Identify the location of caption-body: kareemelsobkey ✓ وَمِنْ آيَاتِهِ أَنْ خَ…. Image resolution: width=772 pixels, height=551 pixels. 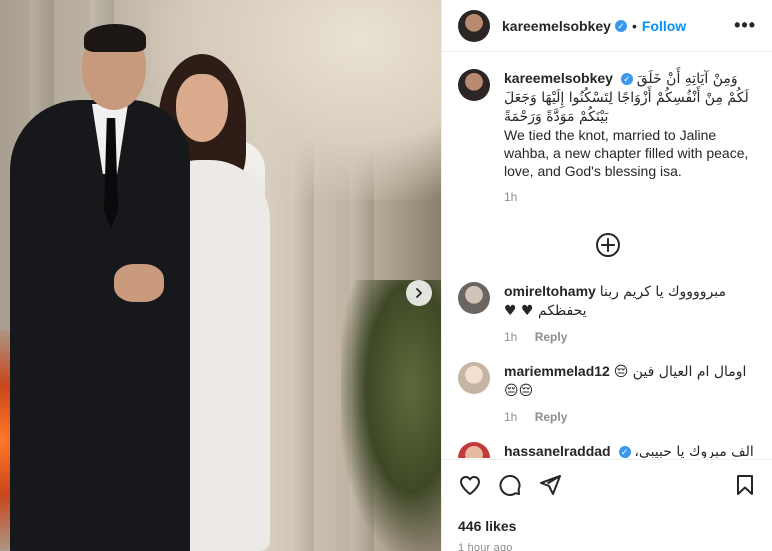
(630, 136).